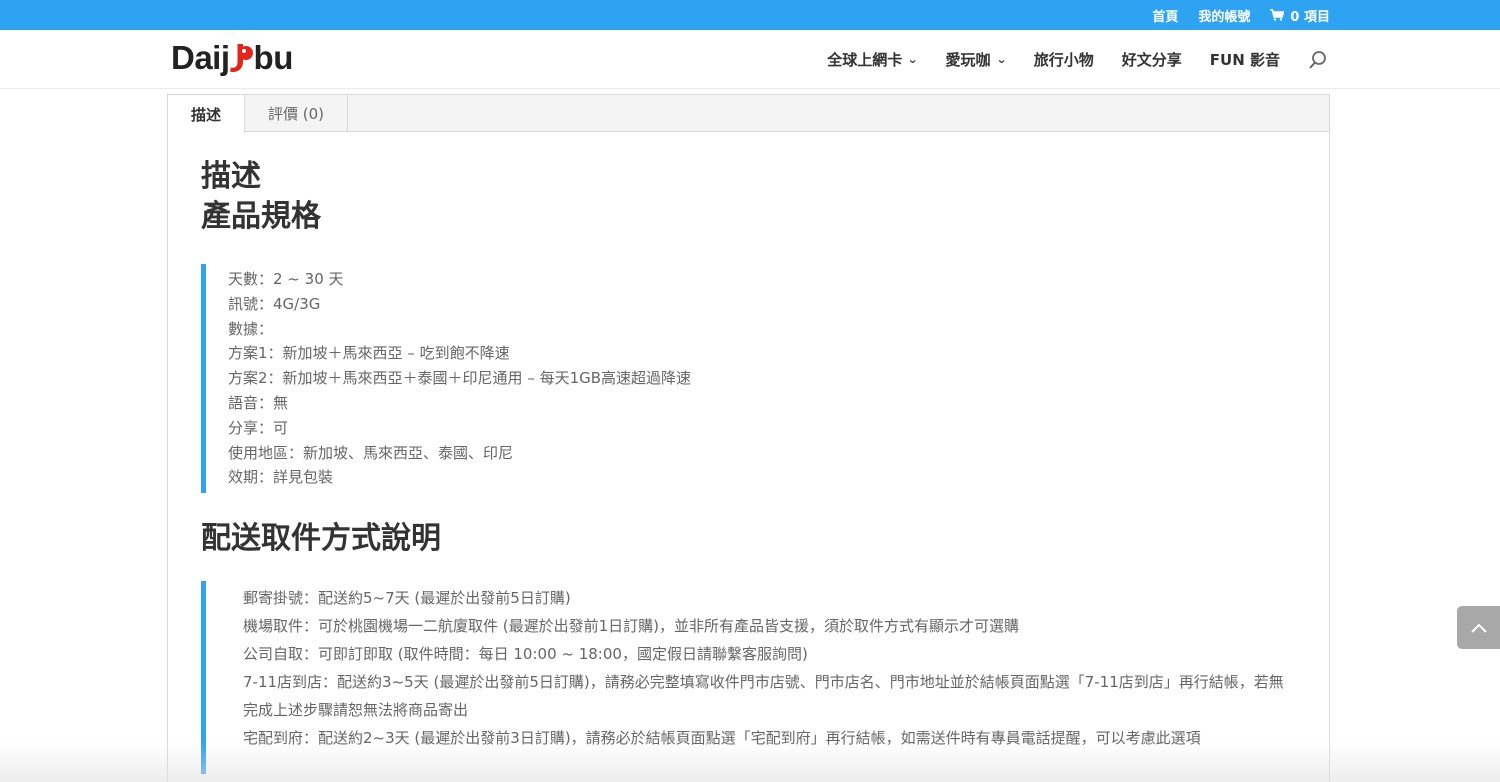  I want to click on main-nav: 全球上網卡 ⌄ 愛玩咖 ⌄ 旅行小物 好文分享 FUN 影音, so click(1077, 59).